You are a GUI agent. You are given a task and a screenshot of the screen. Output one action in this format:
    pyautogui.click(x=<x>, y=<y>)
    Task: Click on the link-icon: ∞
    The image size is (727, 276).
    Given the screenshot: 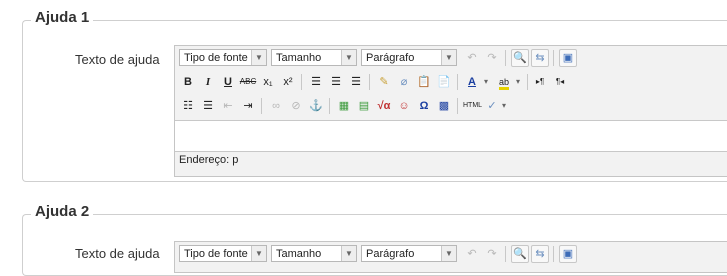 What is the action you would take?
    pyautogui.click(x=276, y=106)
    